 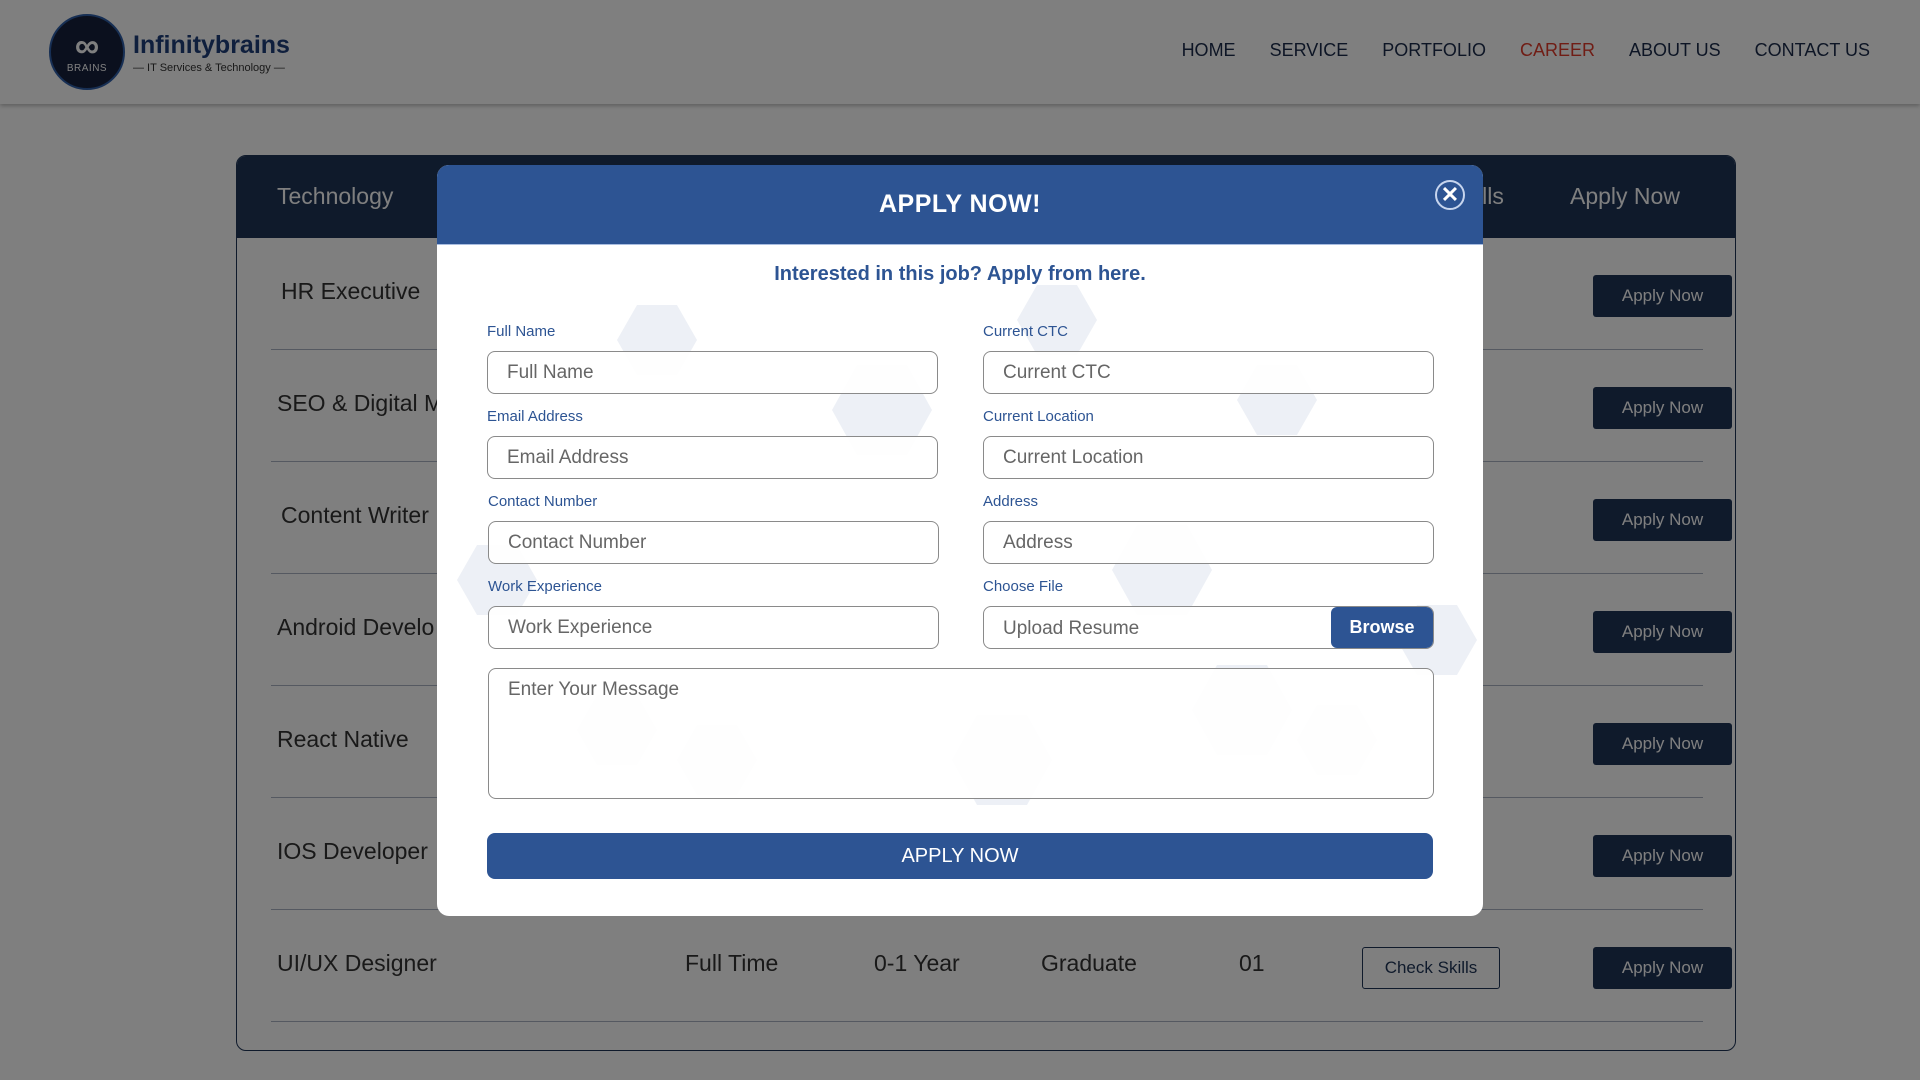 I want to click on current-location-label: Current Location, so click(x=1038, y=416).